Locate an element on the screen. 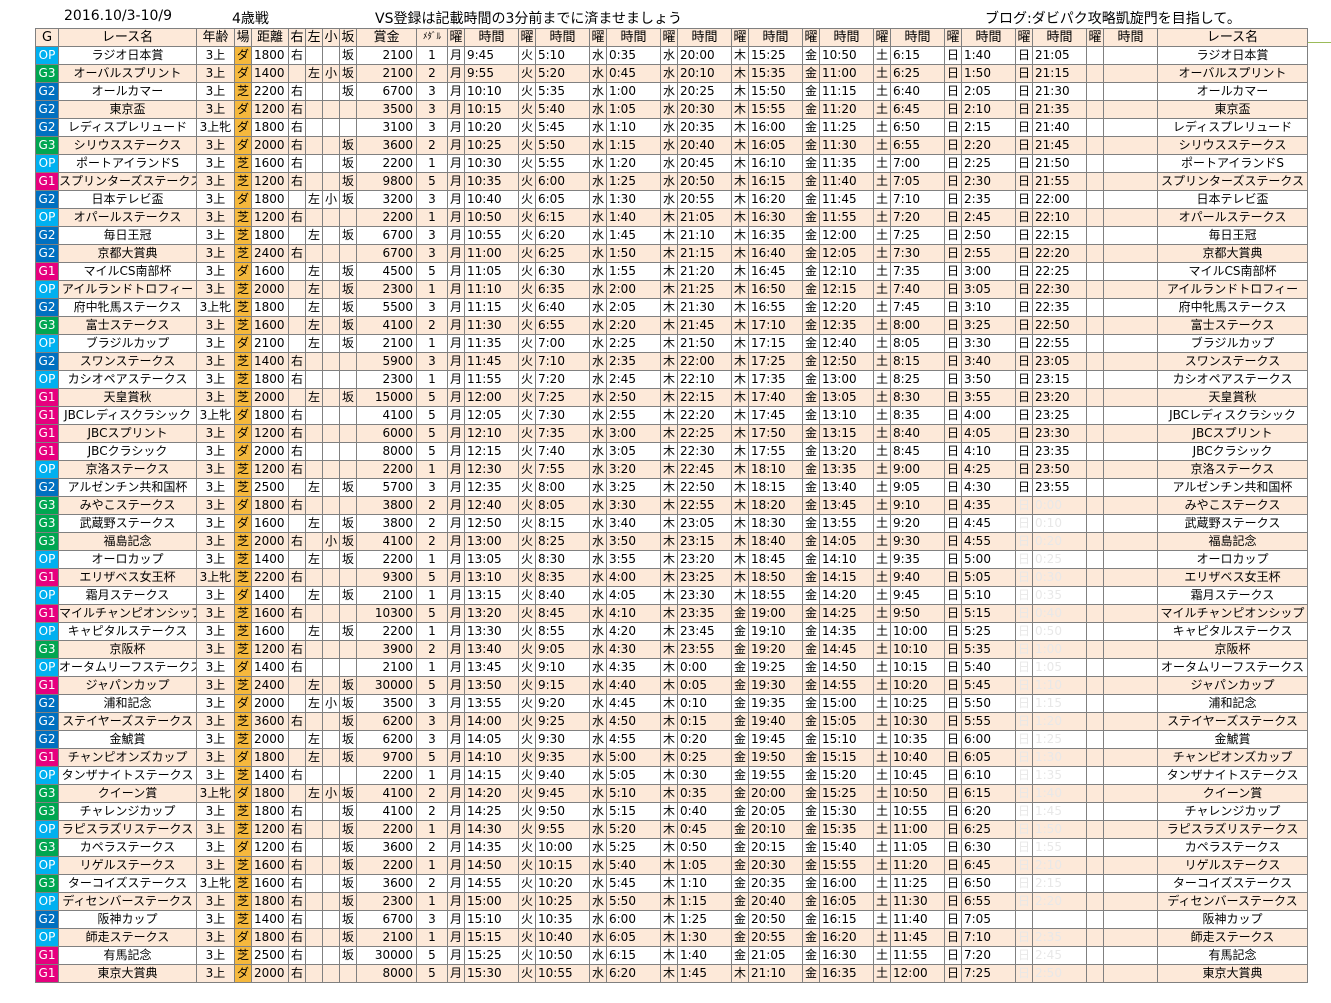 This screenshot has width=1331, height=1003. grade-badge: OP is located at coordinates (47, 217).